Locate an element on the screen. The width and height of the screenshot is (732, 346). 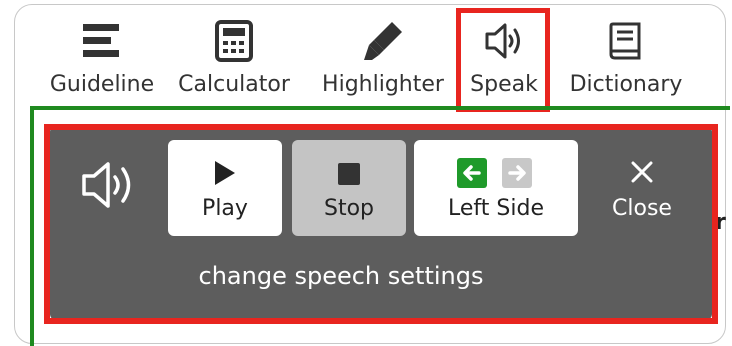
dictionary-label: Dictionary is located at coordinates (626, 84).